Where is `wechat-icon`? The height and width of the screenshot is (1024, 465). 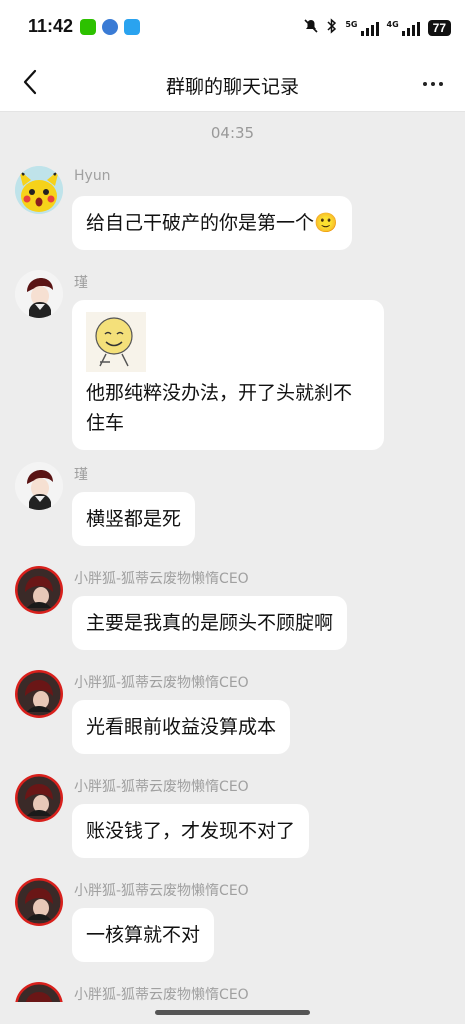 wechat-icon is located at coordinates (88, 27).